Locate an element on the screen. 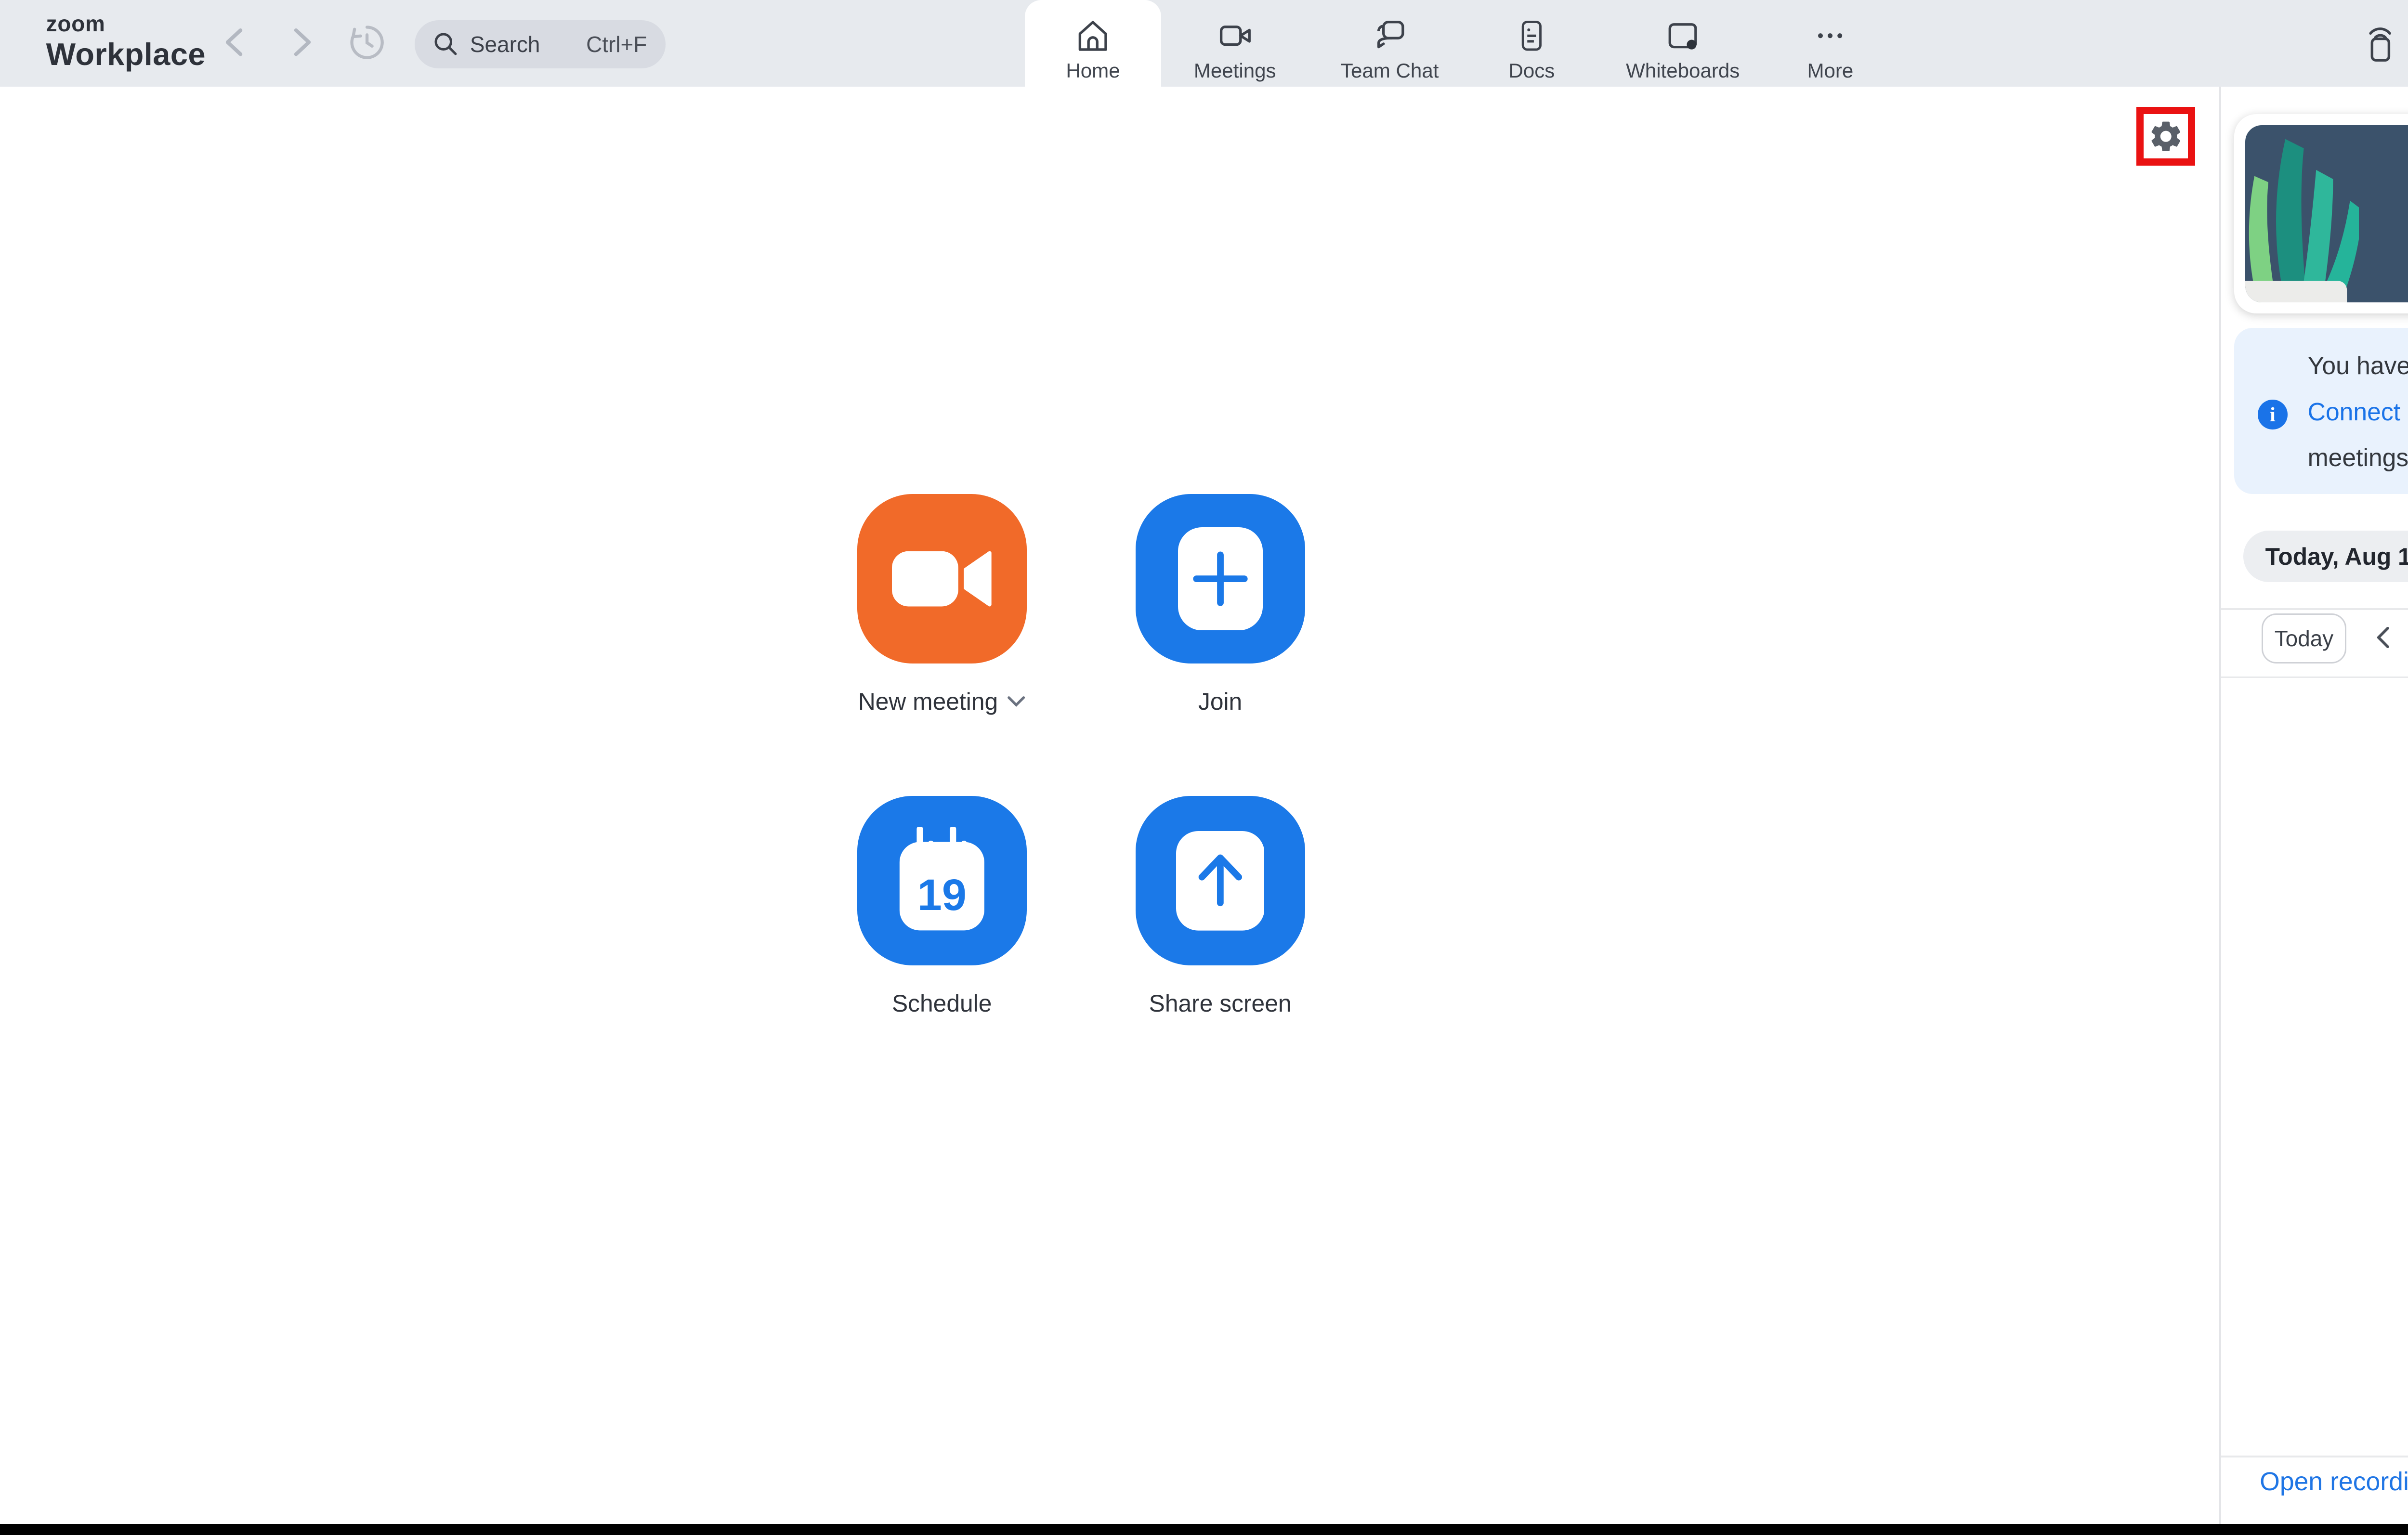  previous-day-button is located at coordinates (2383, 637).